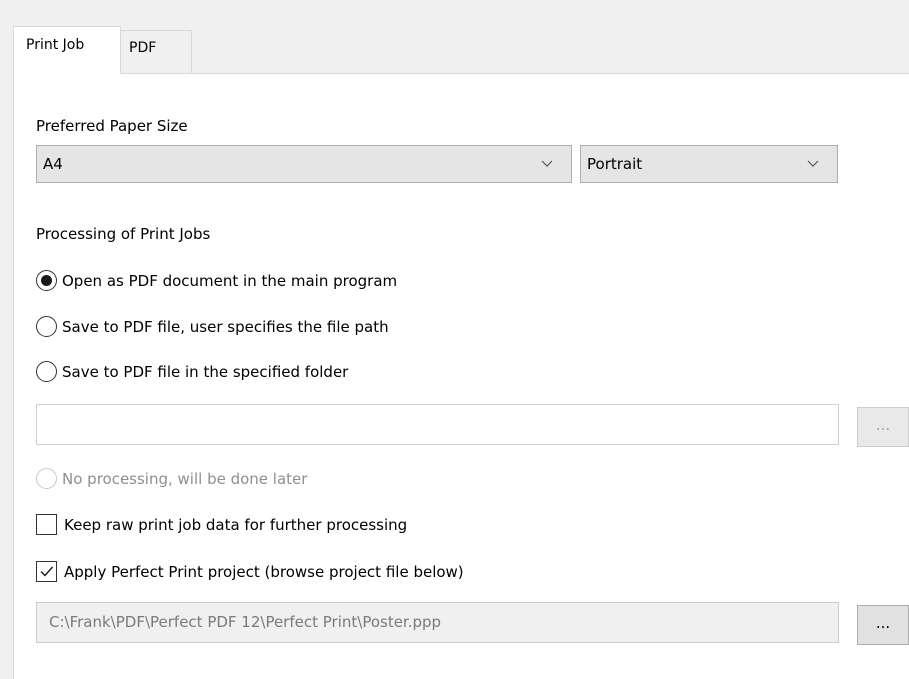  I want to click on checkbox-checked, so click(46, 571).